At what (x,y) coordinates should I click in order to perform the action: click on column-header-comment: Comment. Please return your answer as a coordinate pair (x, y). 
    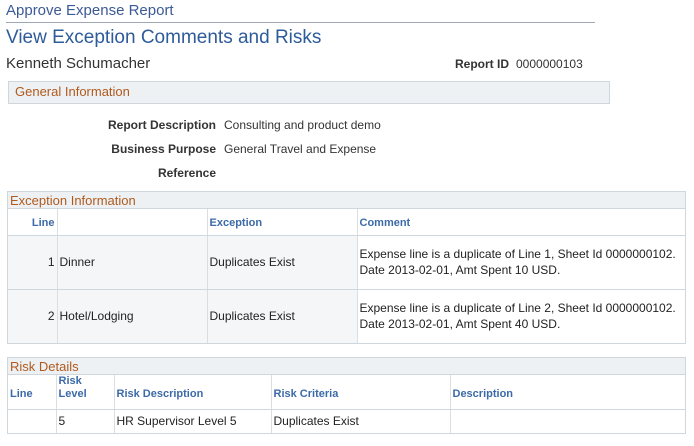
    Looking at the image, I should click on (521, 222).